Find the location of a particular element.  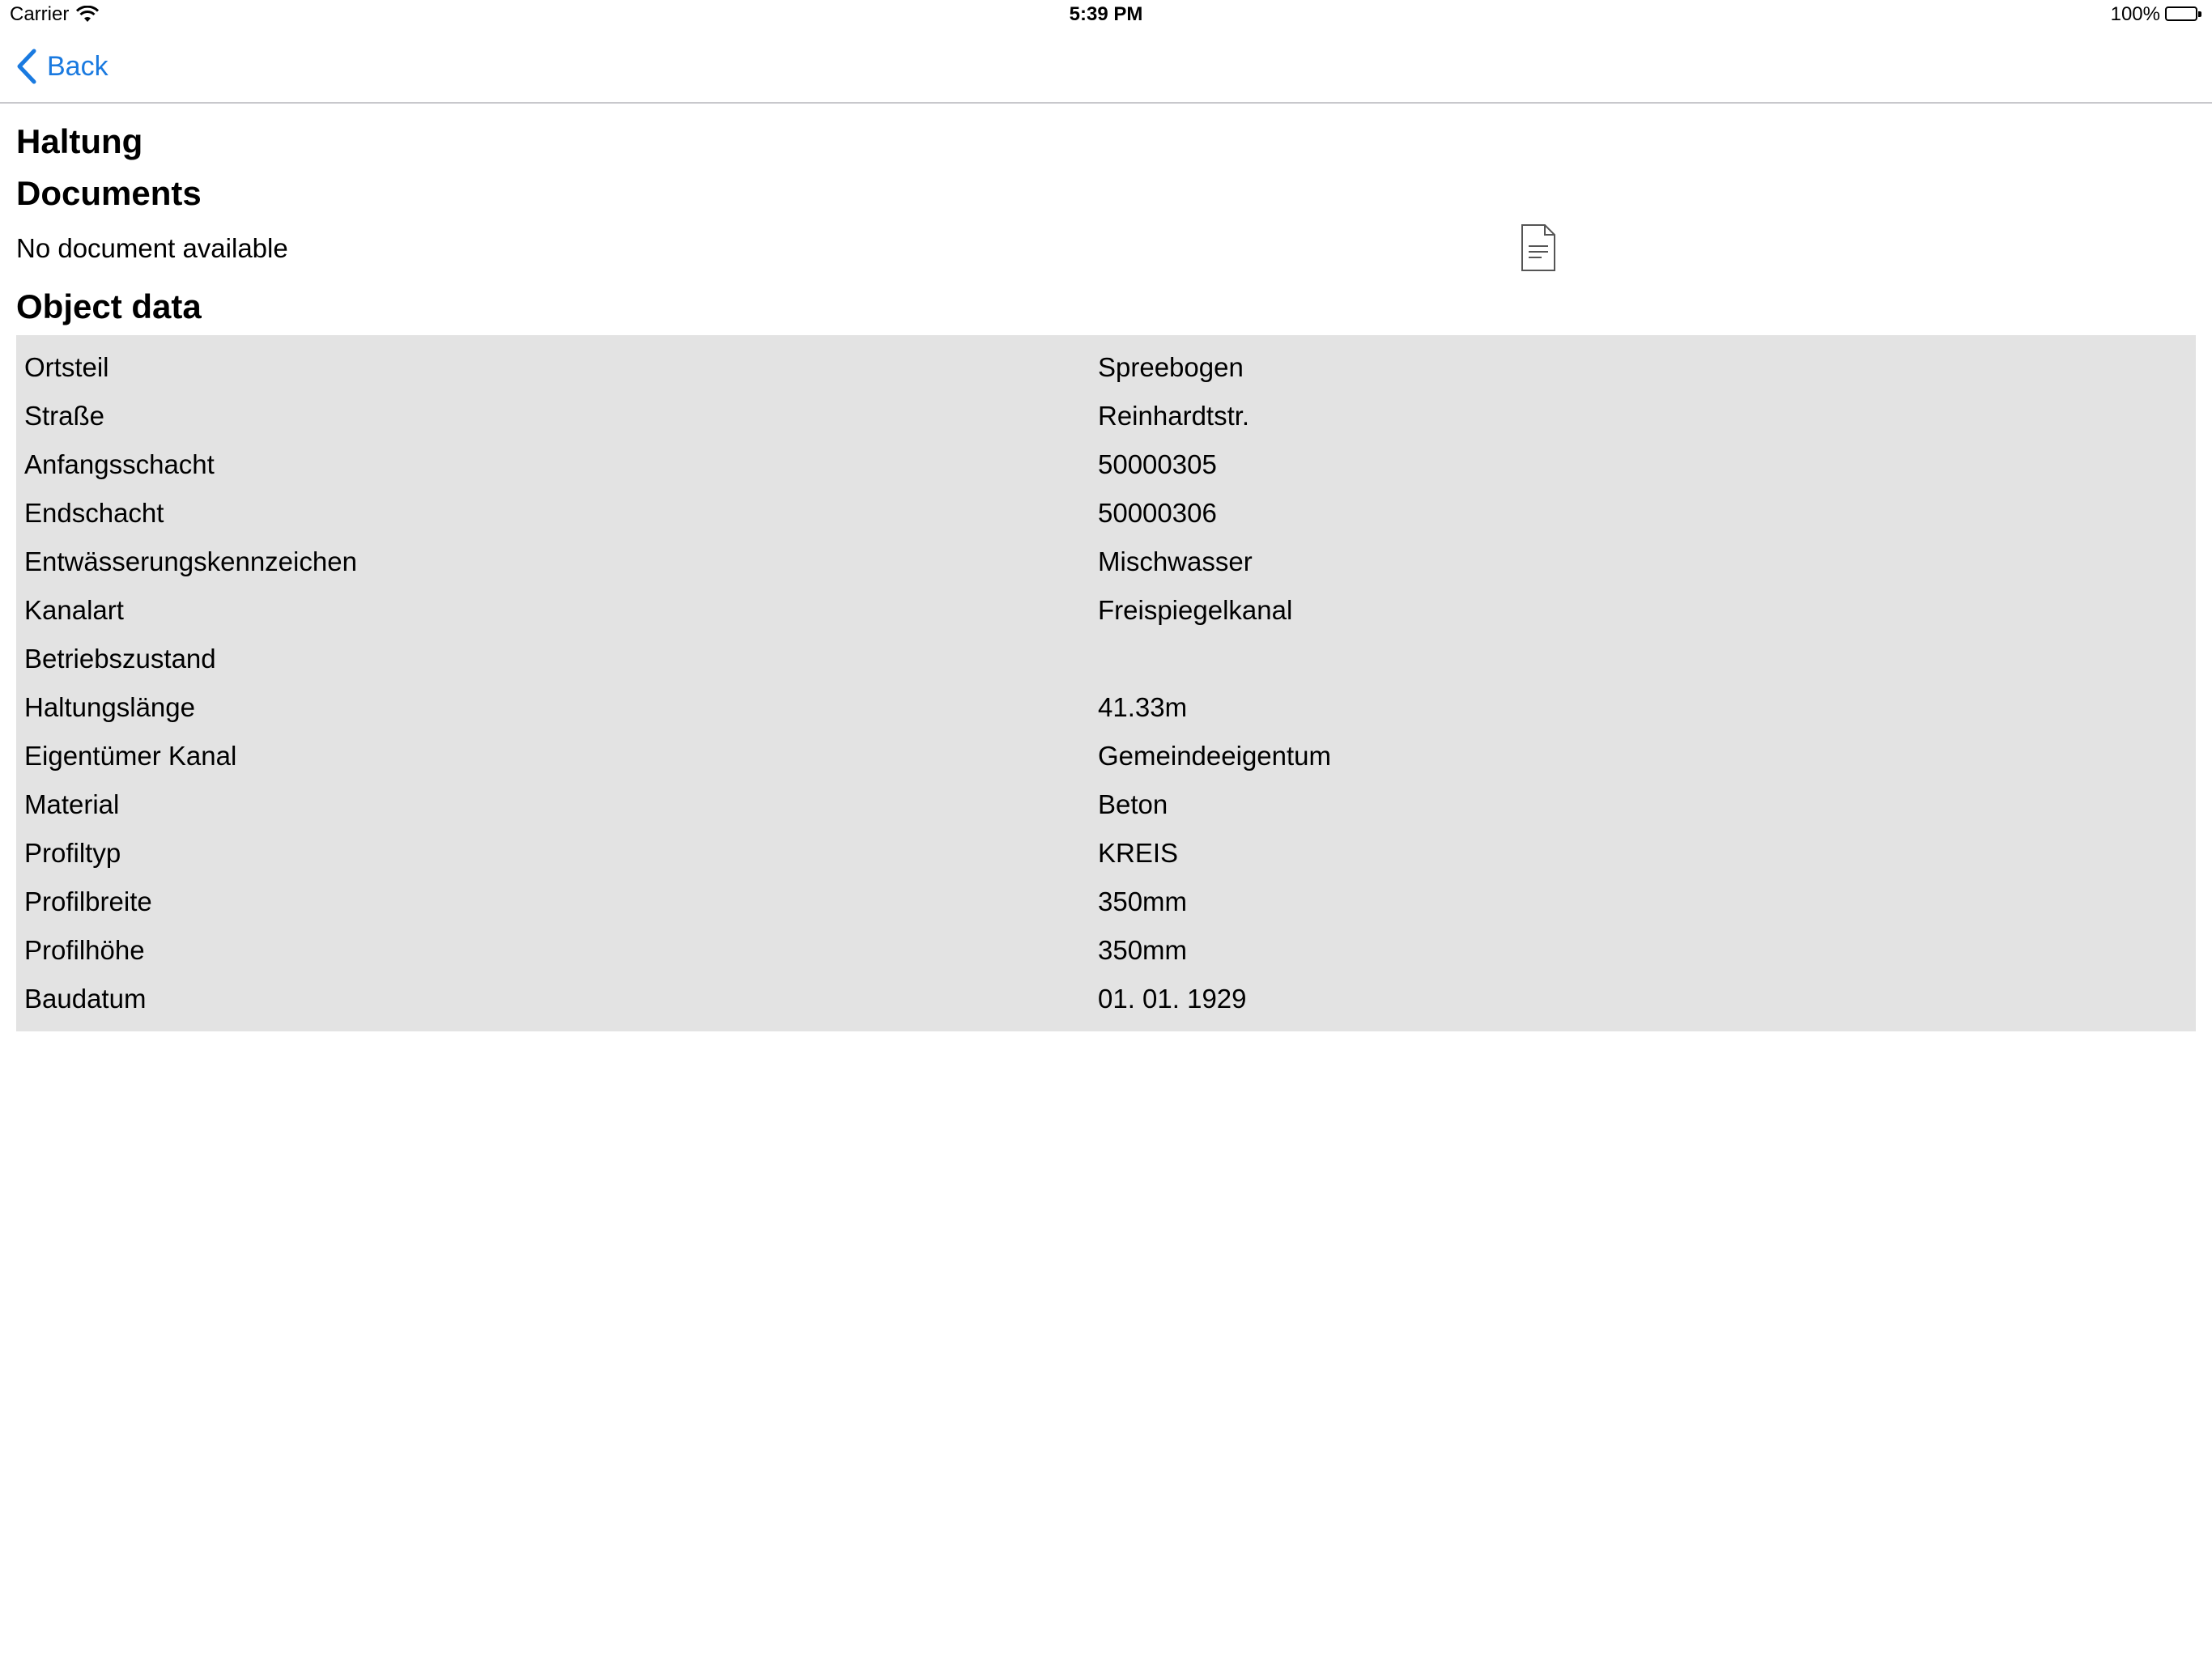

table-row: Profilbreite 350mm is located at coordinates (1106, 902).